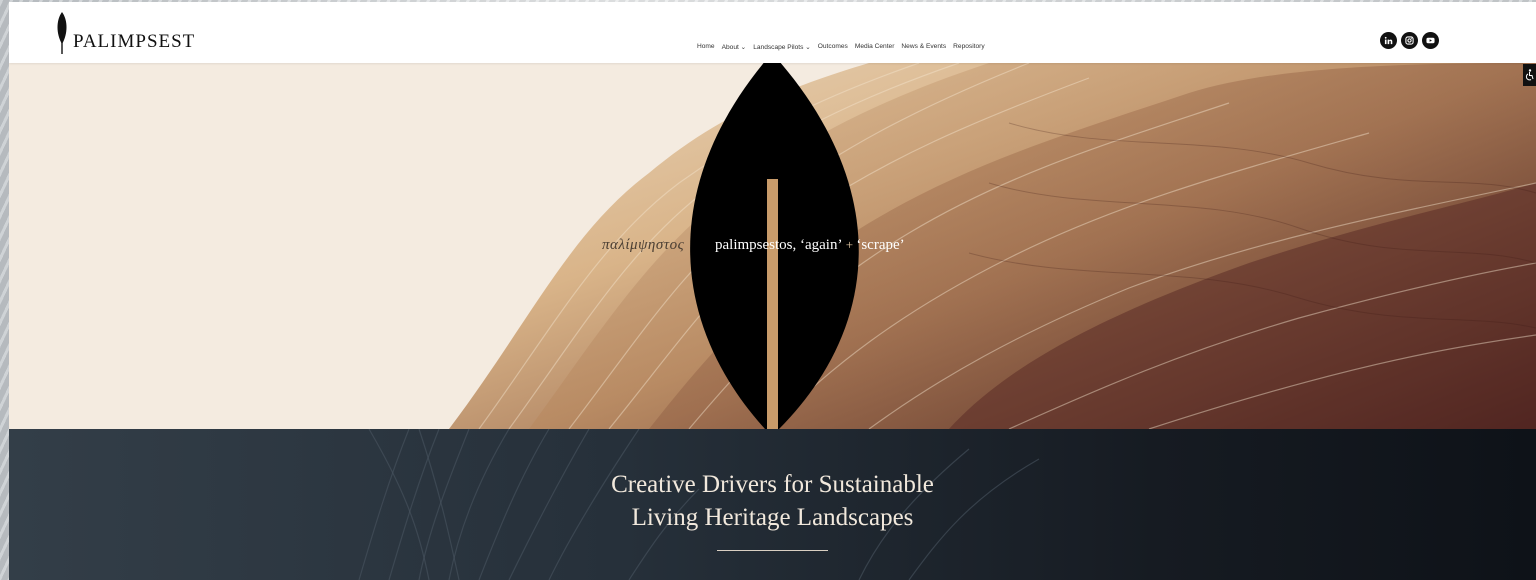 This screenshot has height=580, width=1536. What do you see at coordinates (772, 550) in the screenshot?
I see `headline-divider` at bounding box center [772, 550].